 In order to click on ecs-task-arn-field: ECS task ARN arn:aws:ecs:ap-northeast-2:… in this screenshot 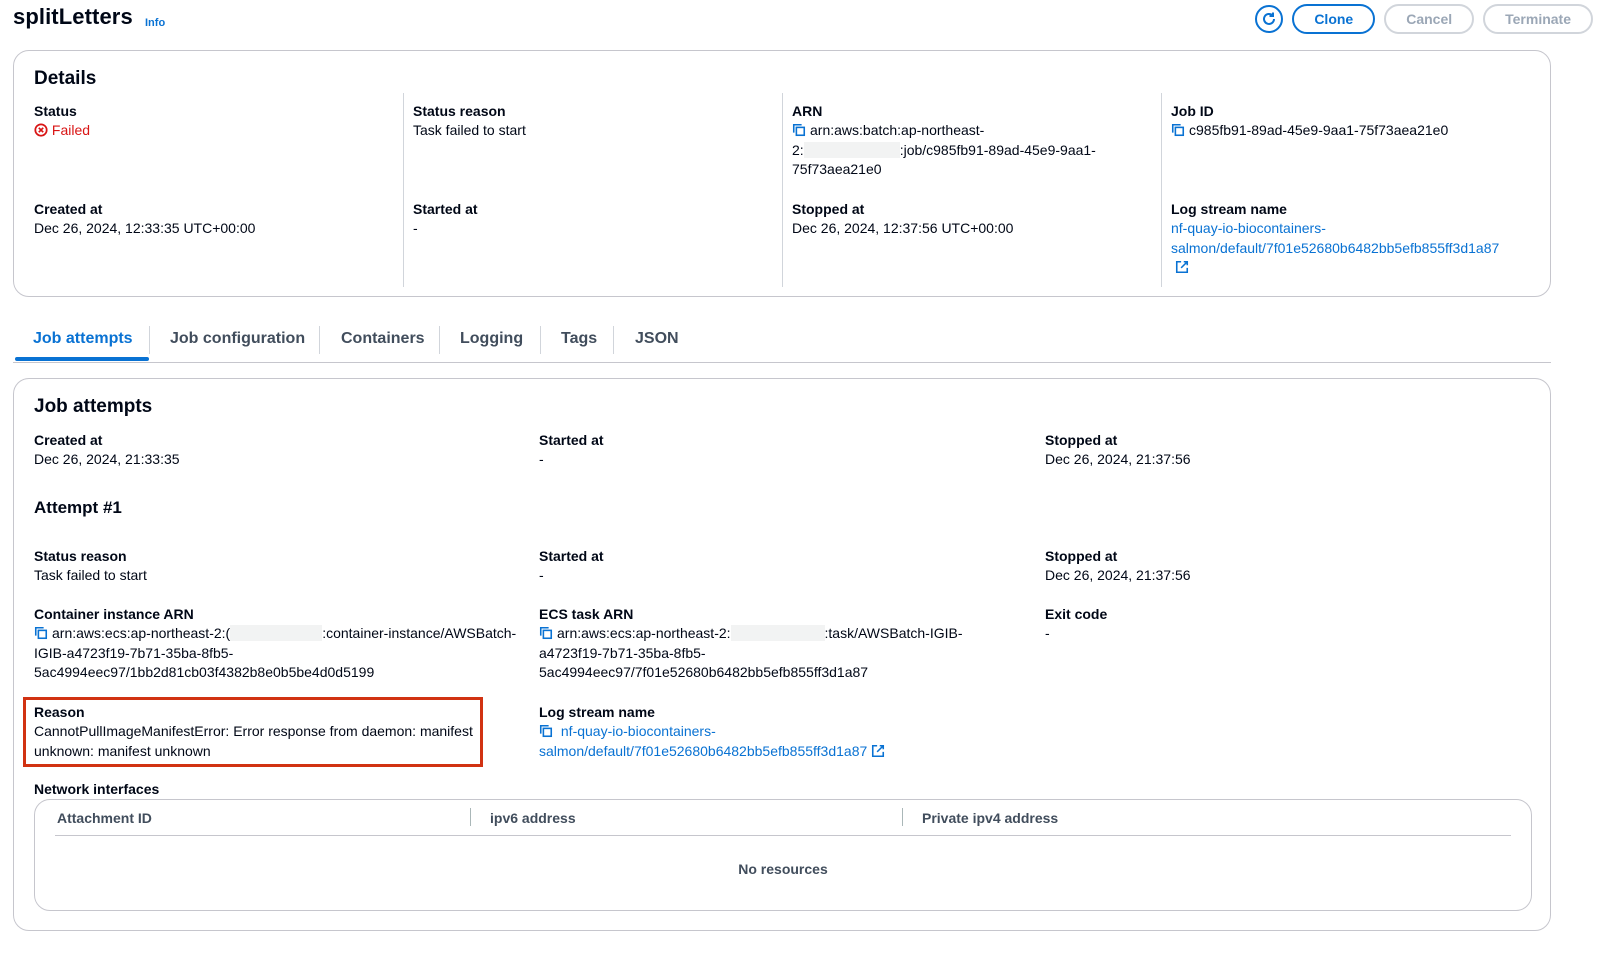, I will do `click(751, 644)`.